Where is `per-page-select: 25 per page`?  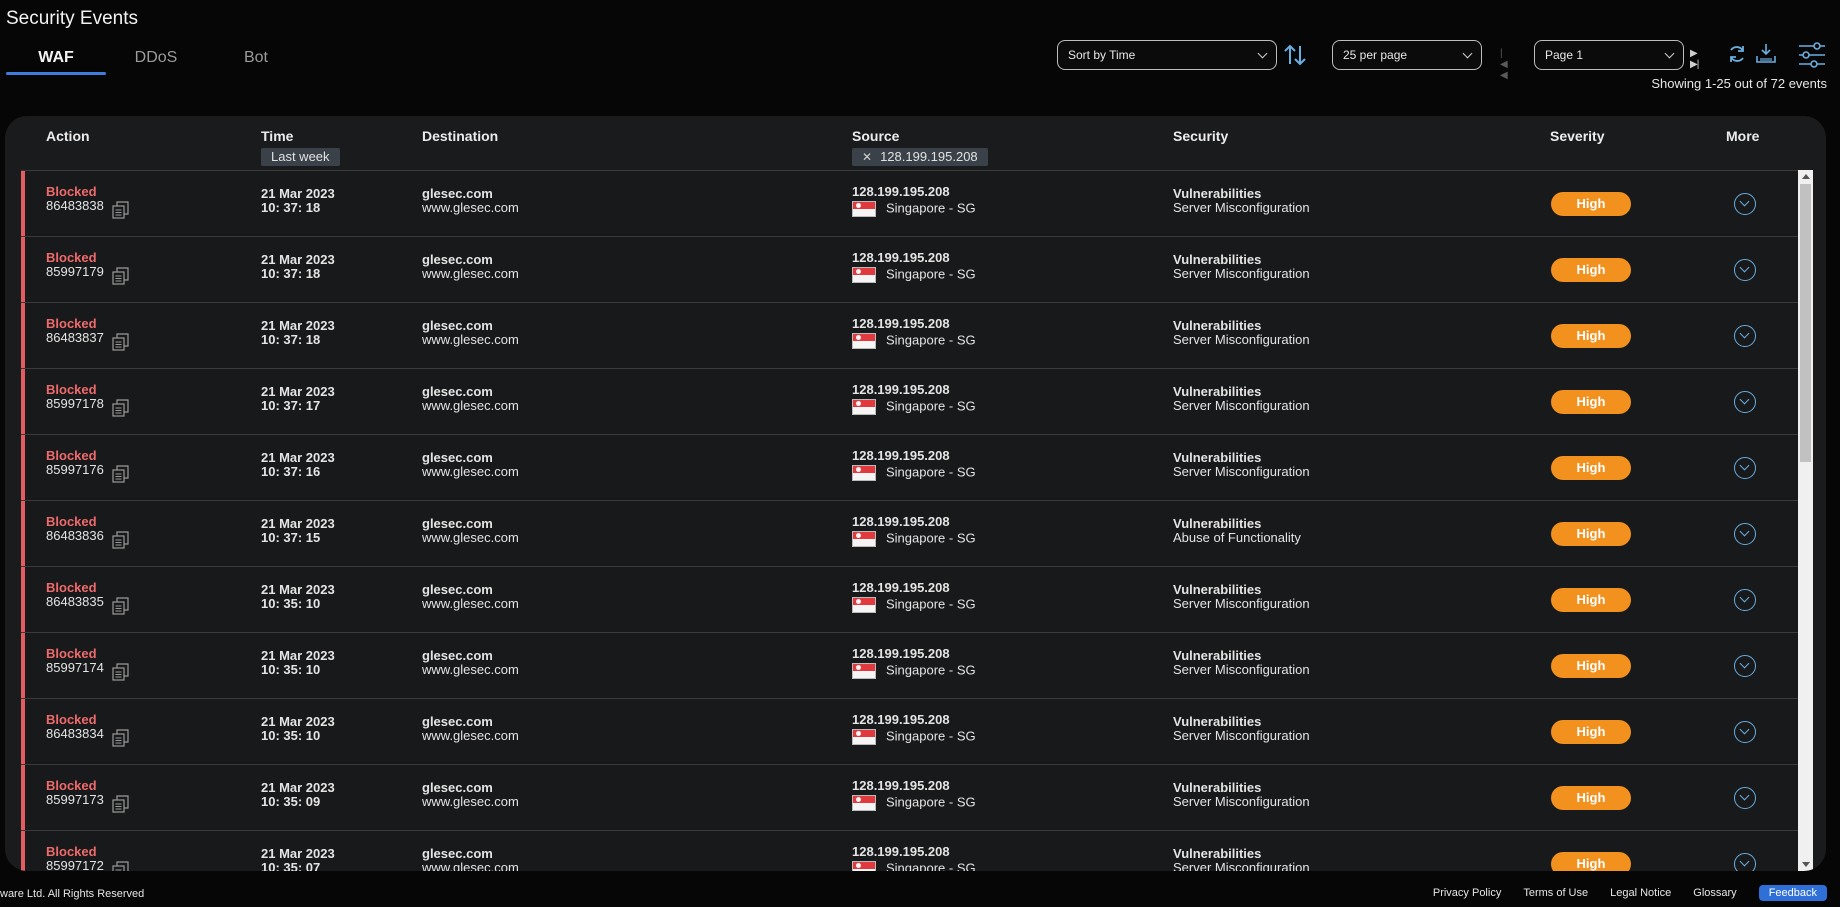 per-page-select: 25 per page is located at coordinates (1407, 55).